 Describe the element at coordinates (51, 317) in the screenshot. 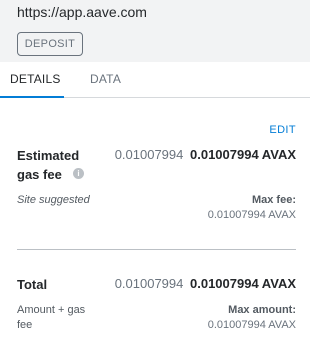

I see `total-subtext: Amount + gas fee` at that location.